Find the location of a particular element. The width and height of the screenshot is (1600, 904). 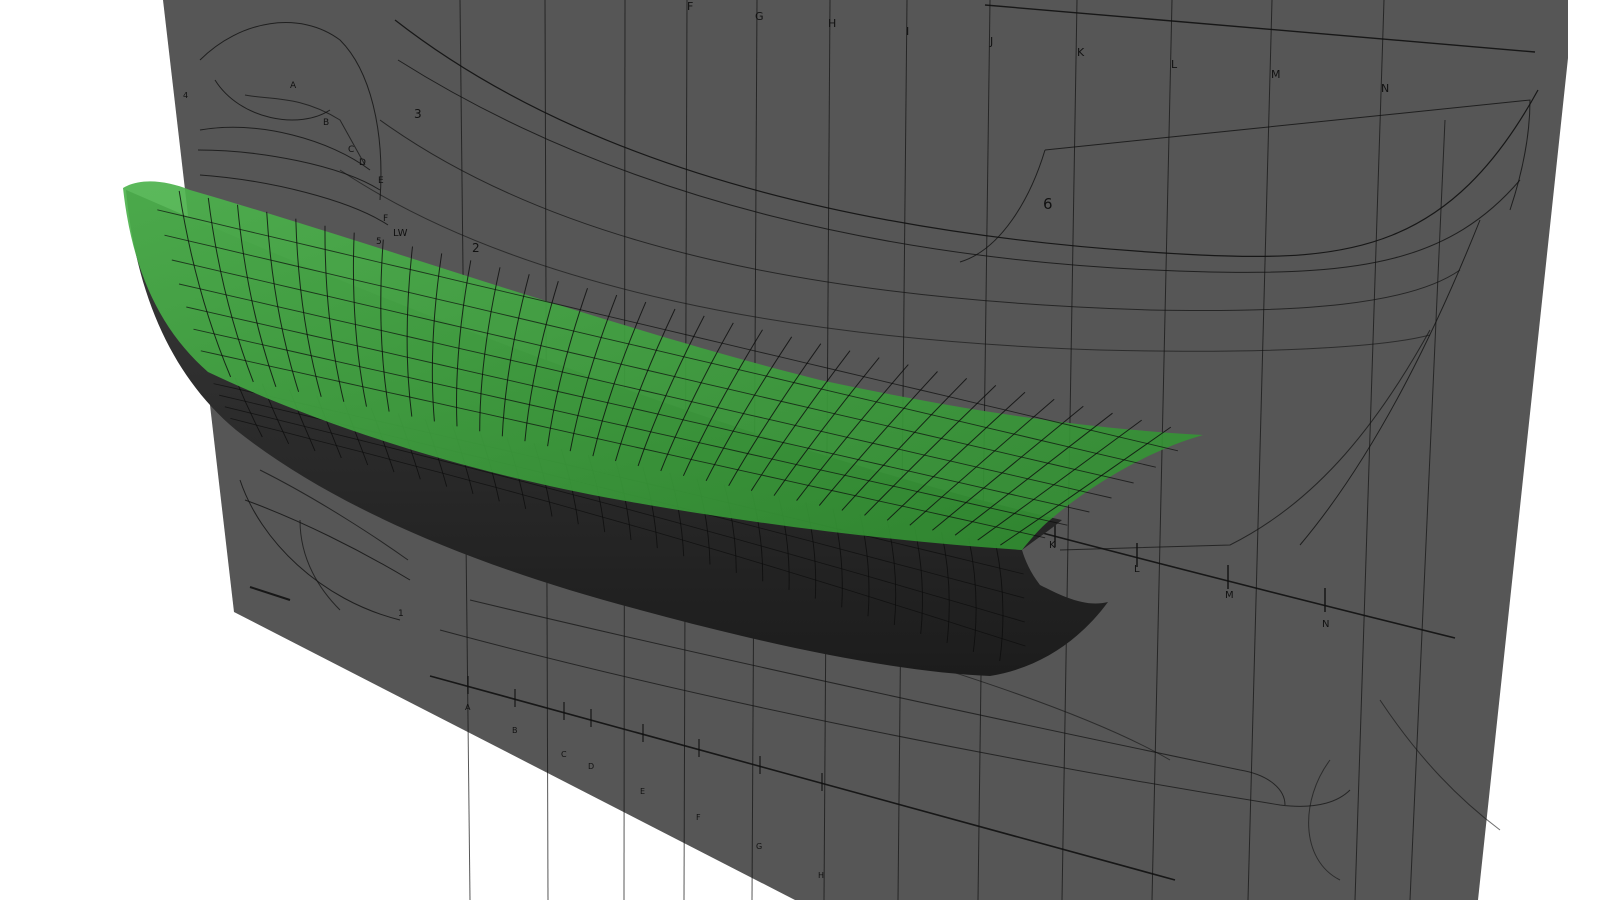

label-waterline: LW is located at coordinates (400, 233).